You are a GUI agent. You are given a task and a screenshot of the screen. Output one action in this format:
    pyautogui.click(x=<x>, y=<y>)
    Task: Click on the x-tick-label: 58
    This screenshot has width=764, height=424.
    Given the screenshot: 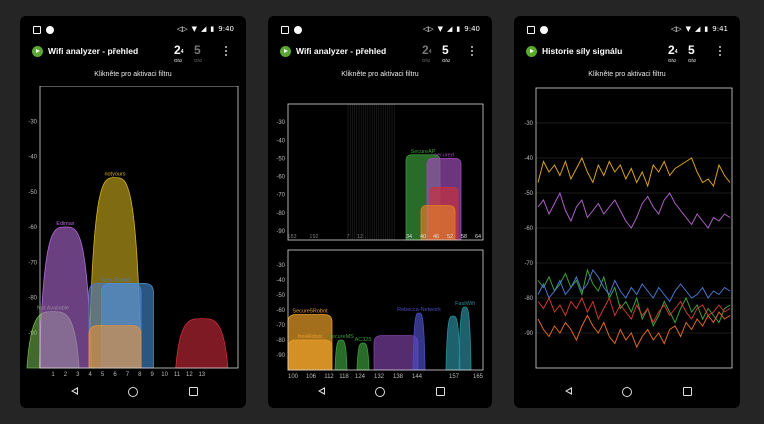 What is the action you would take?
    pyautogui.click(x=464, y=237)
    